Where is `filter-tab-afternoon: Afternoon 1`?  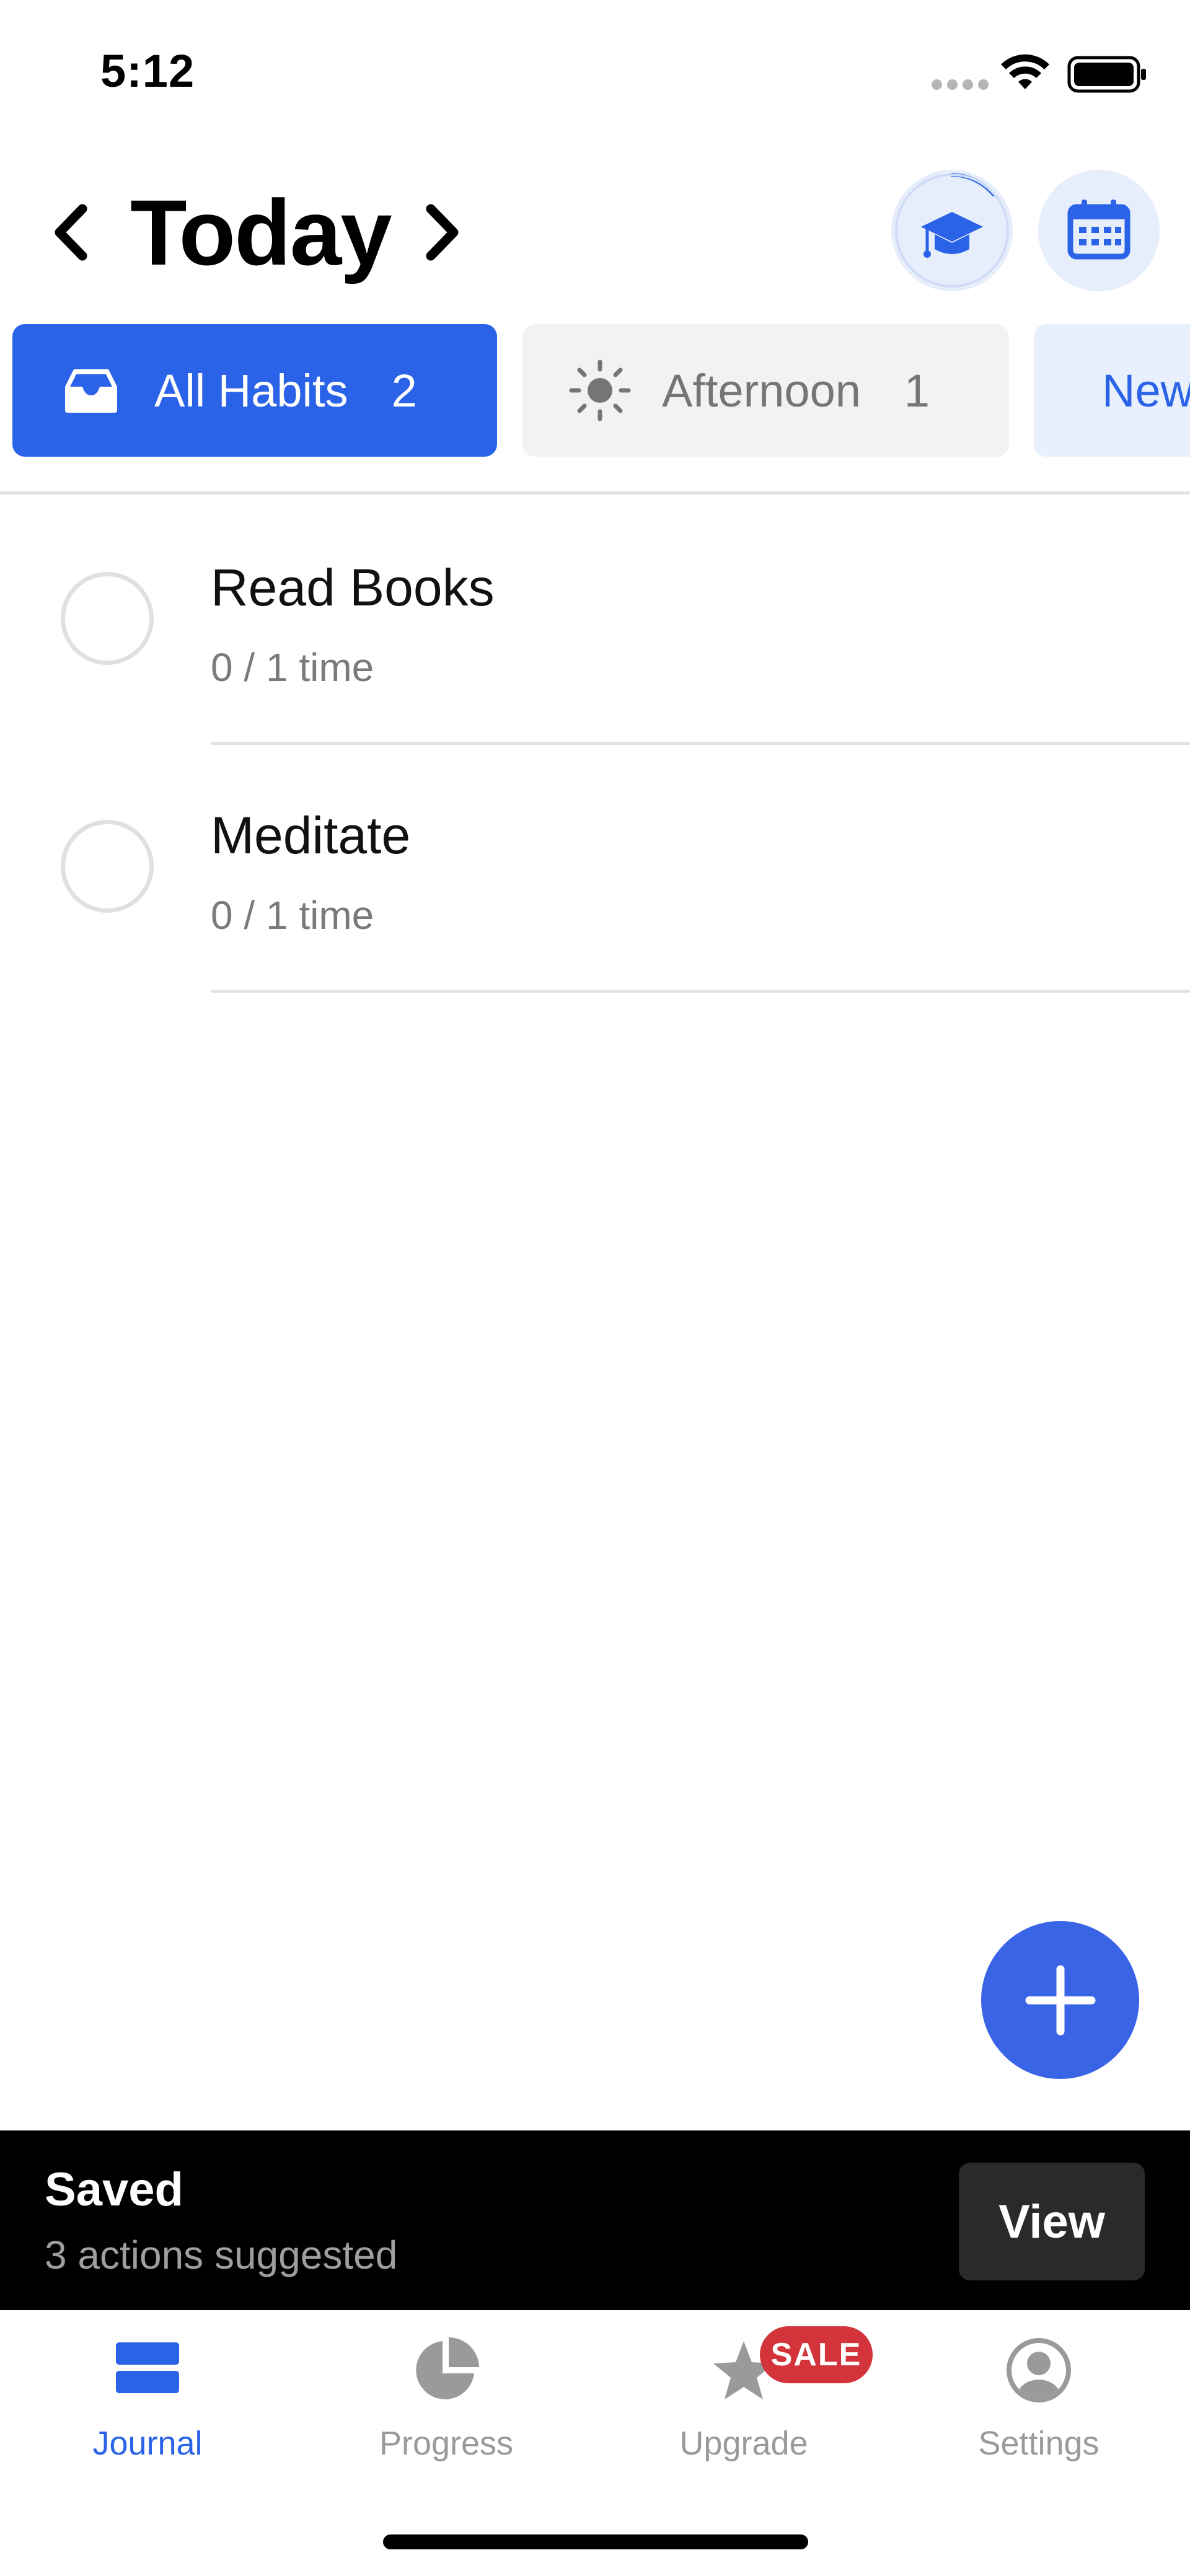
filter-tab-afternoon: Afternoon 1 is located at coordinates (765, 391).